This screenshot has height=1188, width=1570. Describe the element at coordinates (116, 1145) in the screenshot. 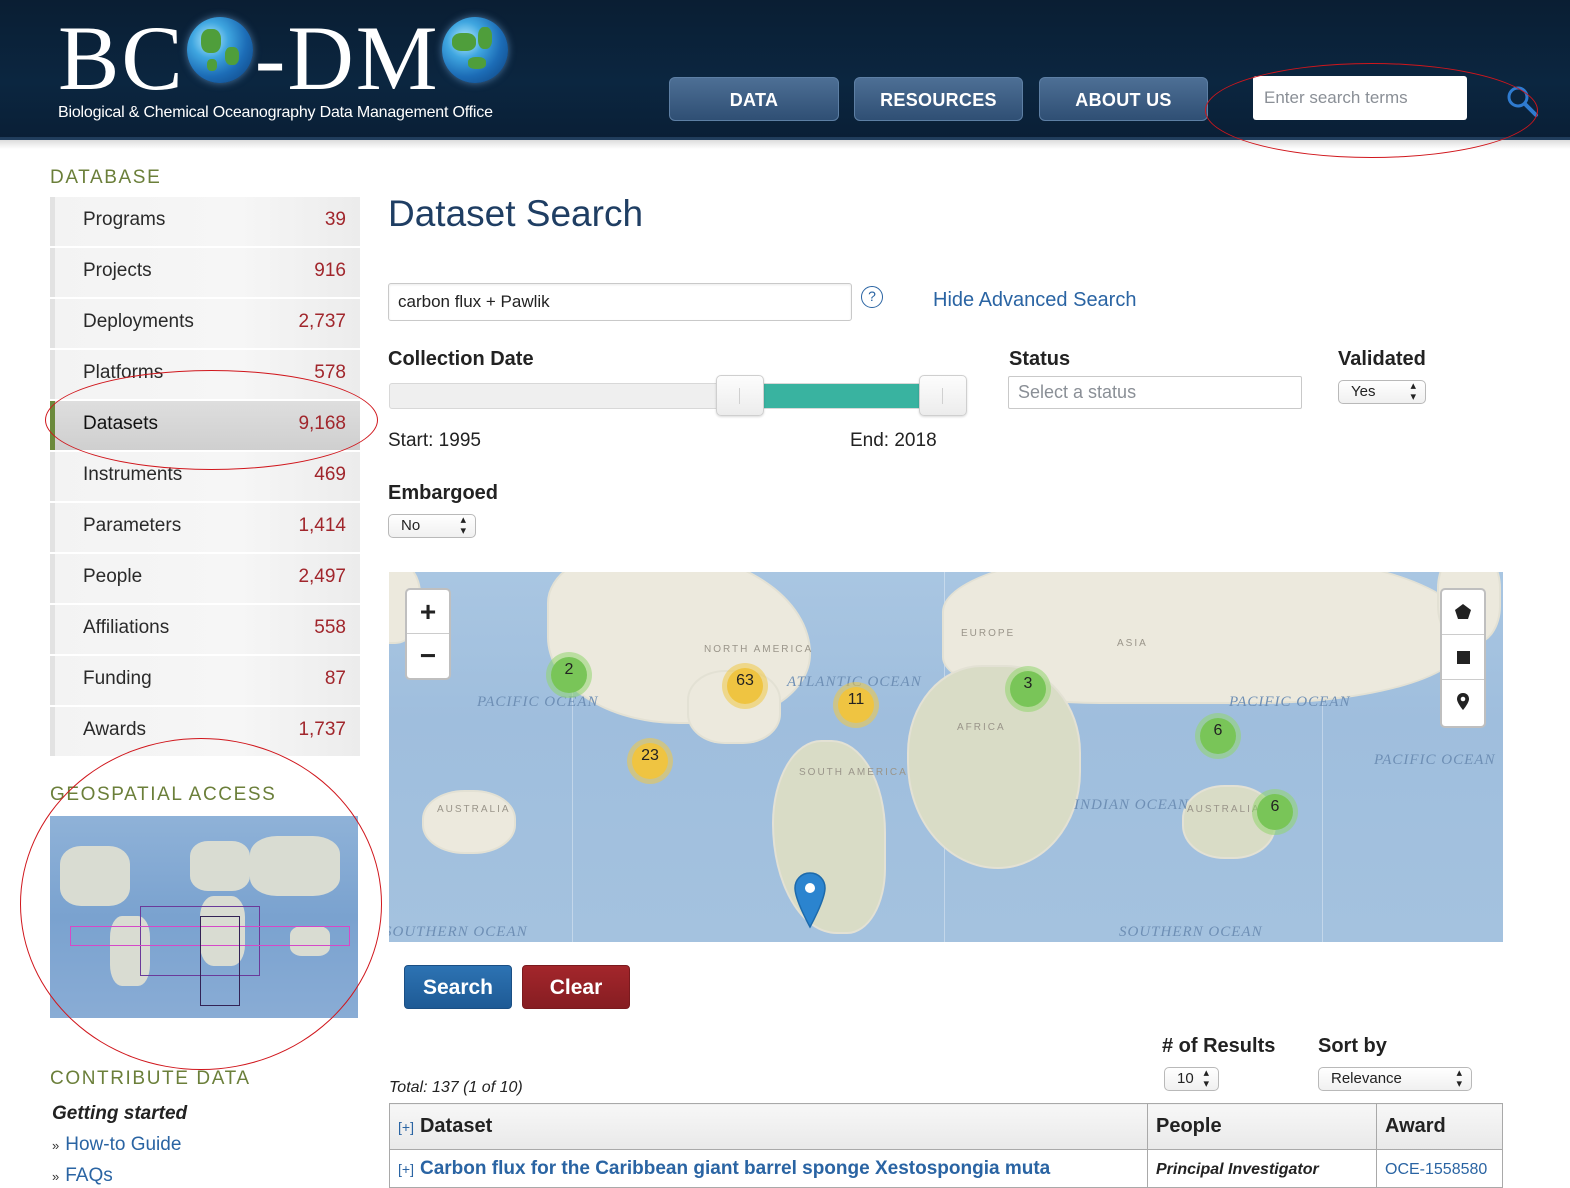

I see `how-to-guide-link: » How-to Guide` at that location.